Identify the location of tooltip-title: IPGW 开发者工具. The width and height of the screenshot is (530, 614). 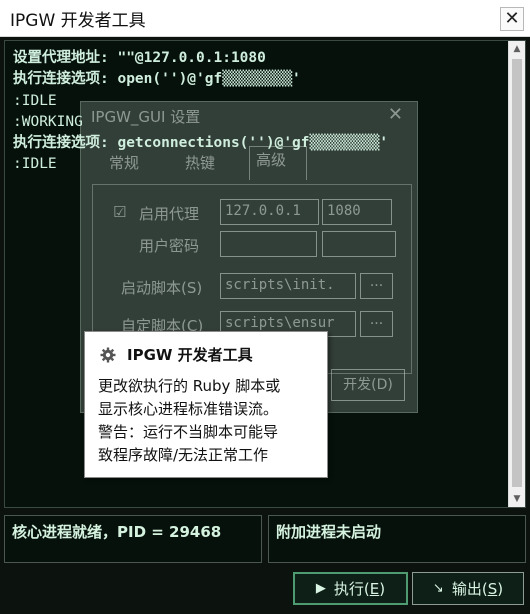
(190, 355).